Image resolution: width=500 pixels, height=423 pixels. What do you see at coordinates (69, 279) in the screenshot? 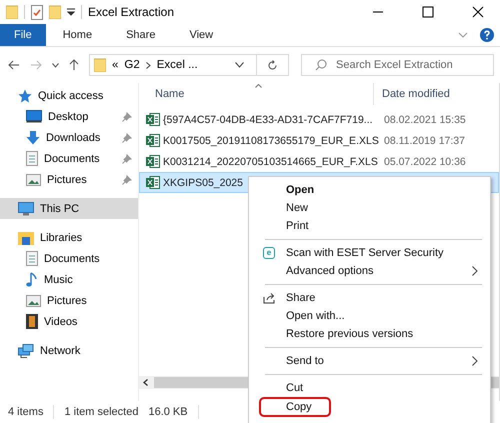
I see `sidebar-item: Music` at bounding box center [69, 279].